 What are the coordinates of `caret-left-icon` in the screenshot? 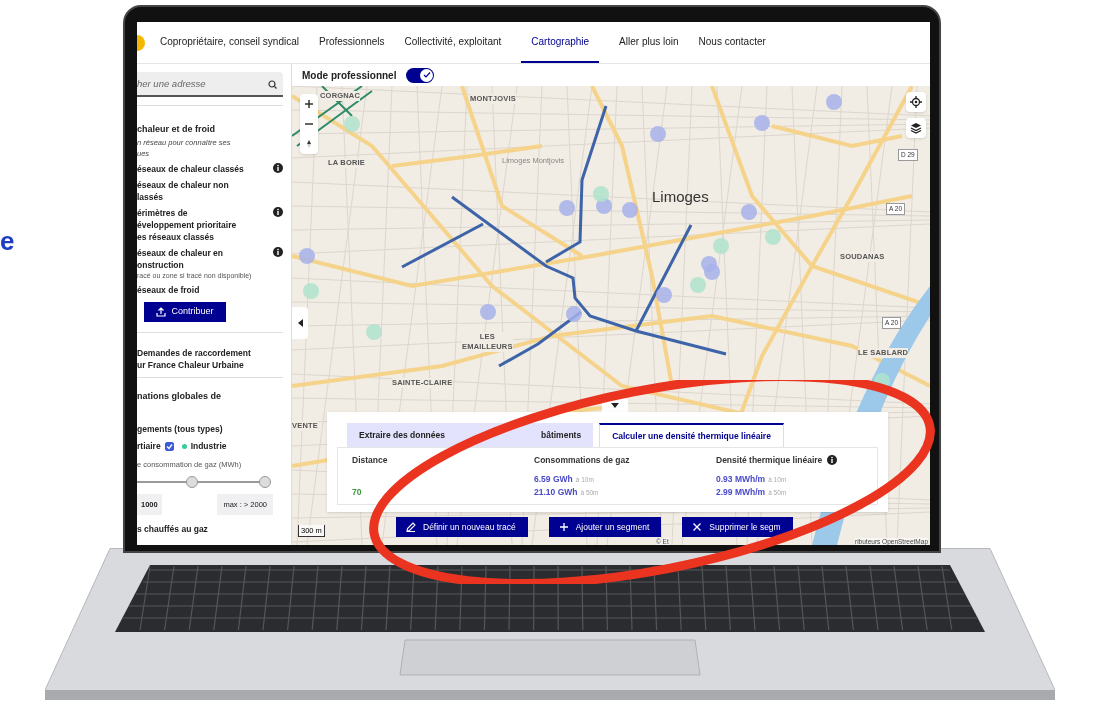 It's located at (300, 323).